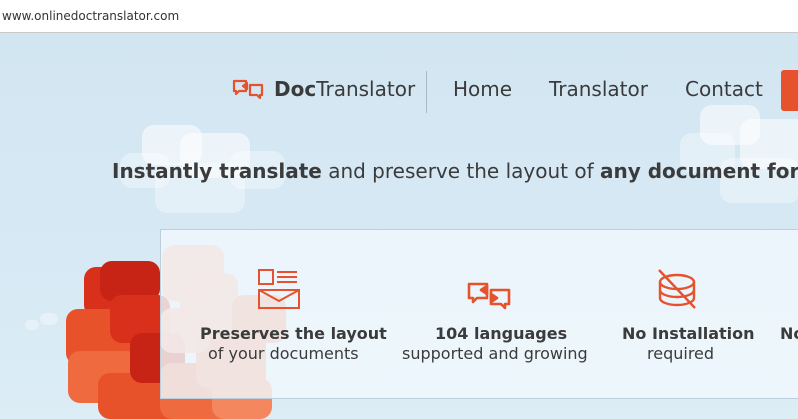 The image size is (798, 419). What do you see at coordinates (789, 333) in the screenshot?
I see `feature-title: No` at bounding box center [789, 333].